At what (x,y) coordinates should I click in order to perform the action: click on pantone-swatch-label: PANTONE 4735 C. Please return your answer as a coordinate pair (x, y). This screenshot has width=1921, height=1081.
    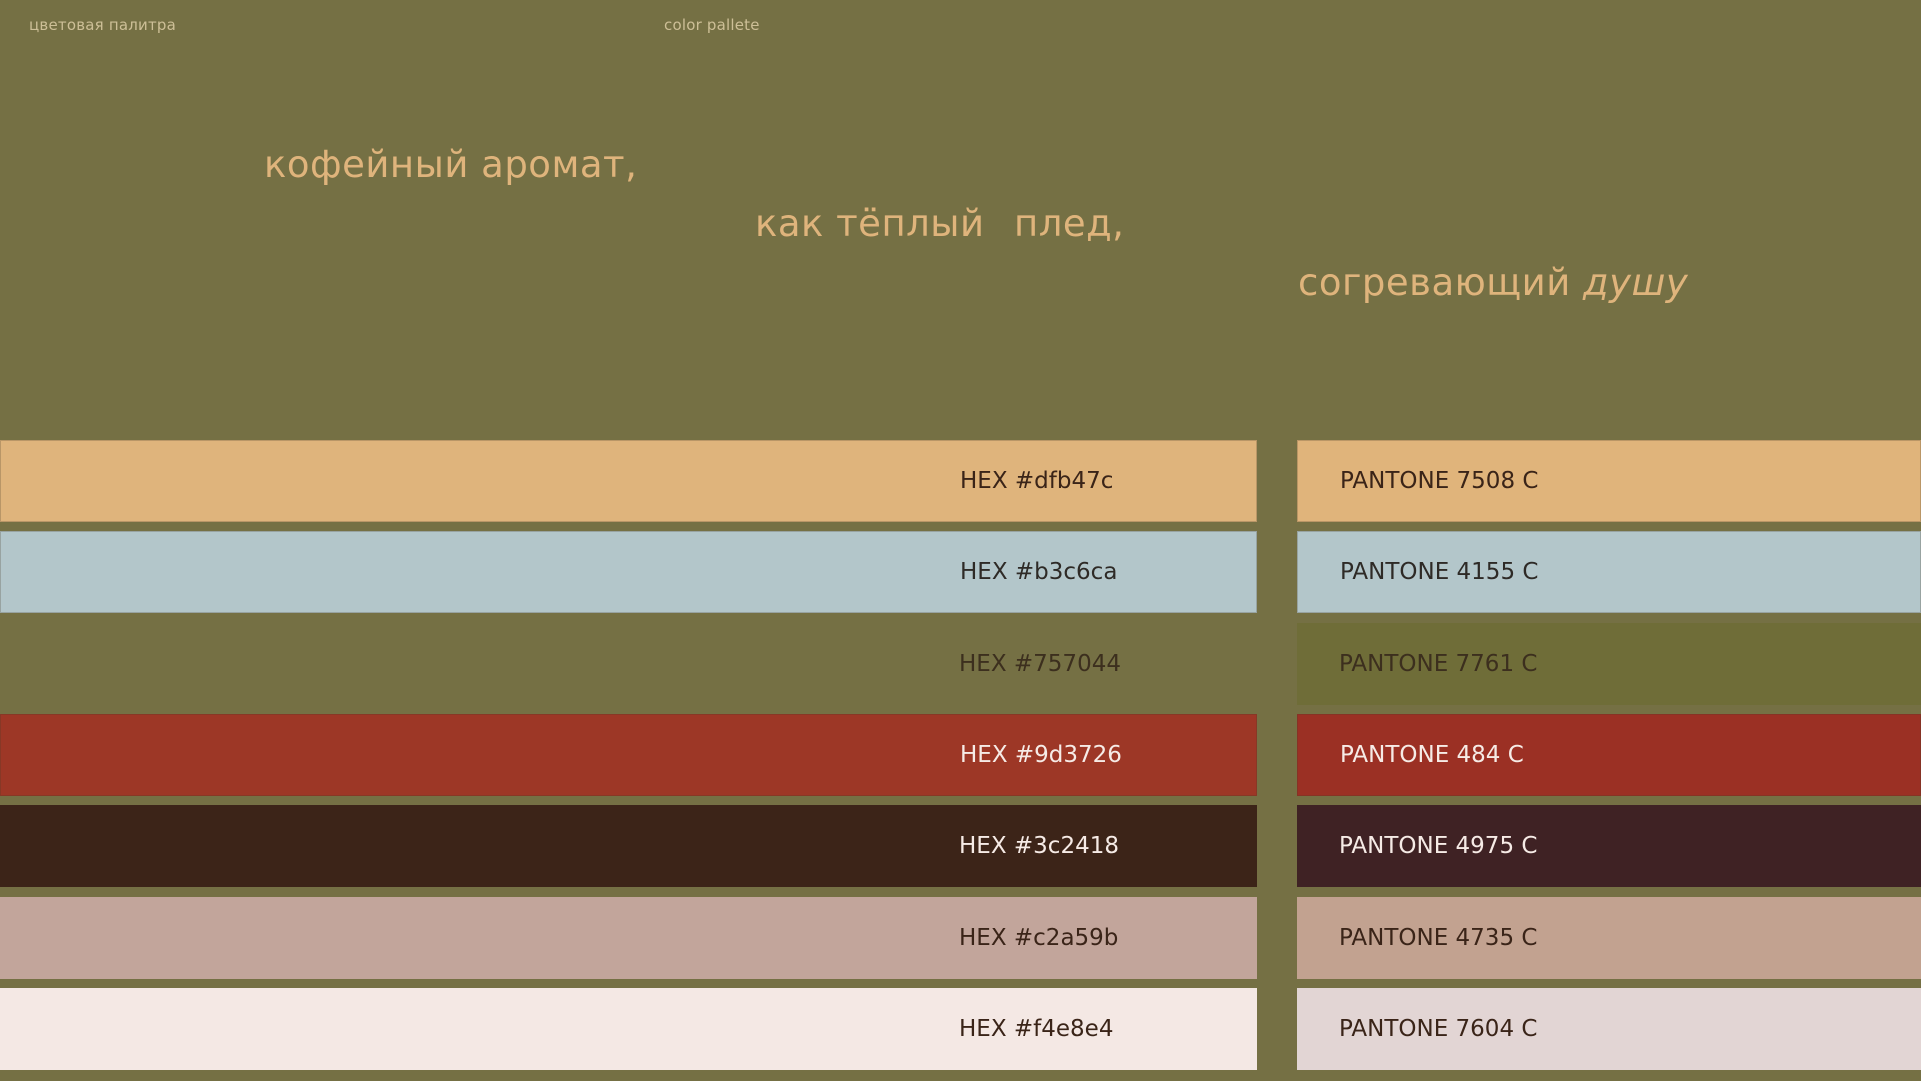
    Looking at the image, I should click on (1438, 938).